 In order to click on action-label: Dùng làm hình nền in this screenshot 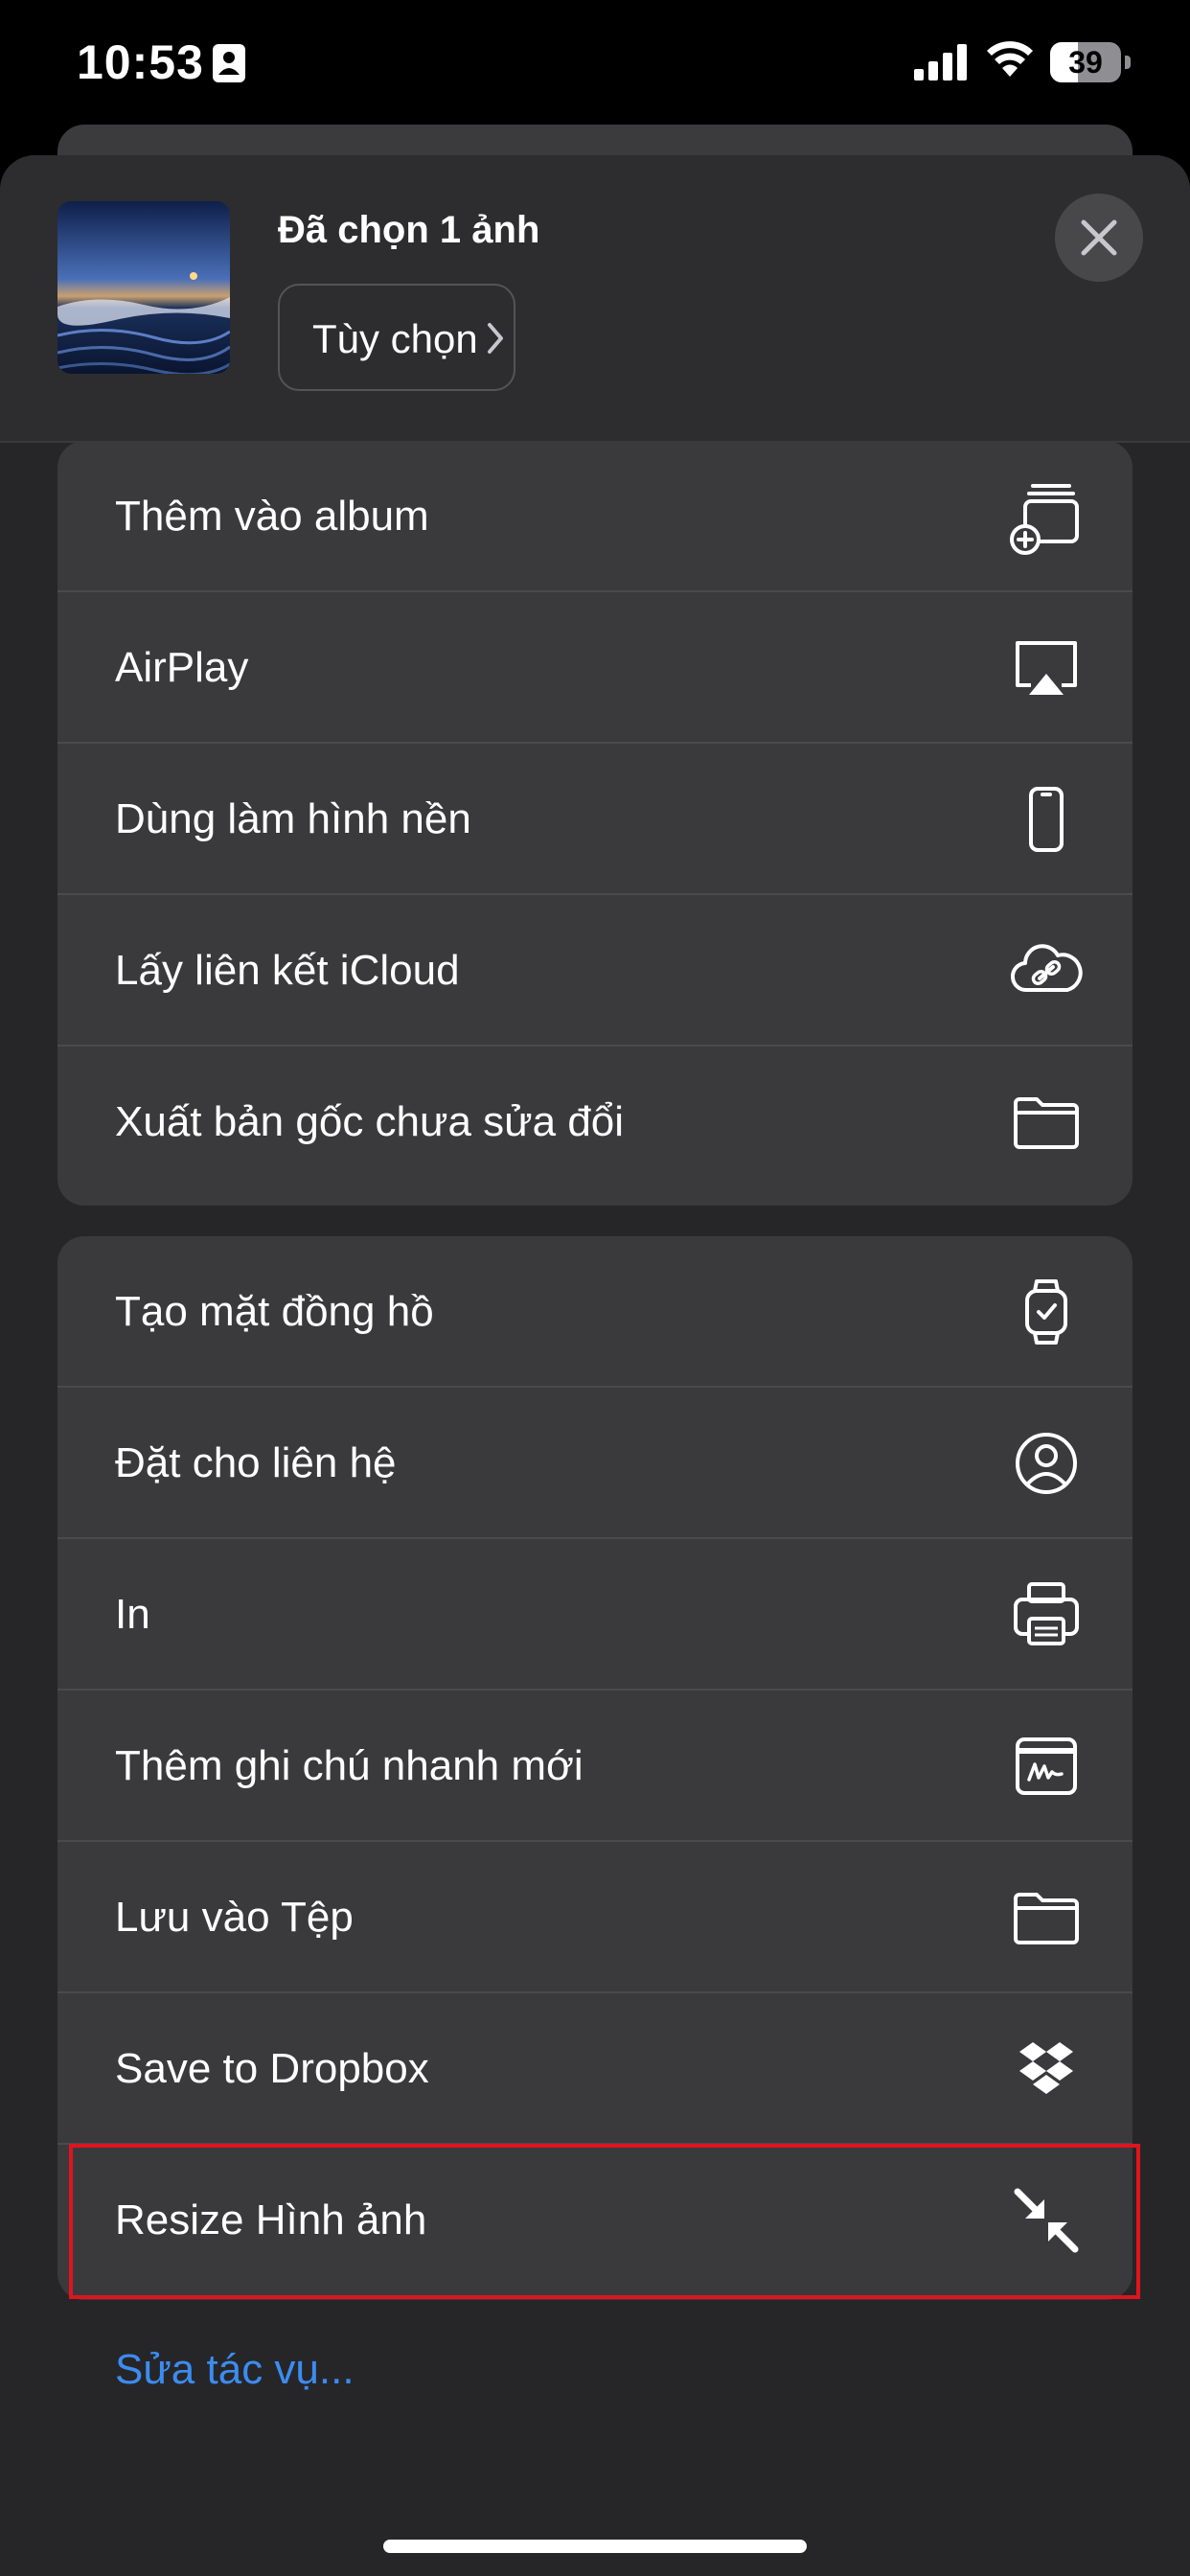, I will do `click(293, 818)`.